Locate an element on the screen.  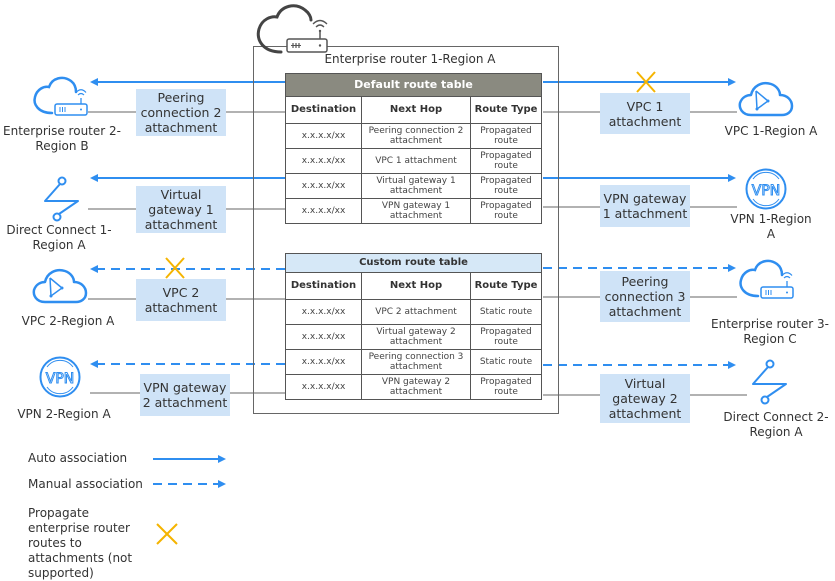
node-label-enterprise-router-2: Enterprise router 2-Region B is located at coordinates (62, 138).